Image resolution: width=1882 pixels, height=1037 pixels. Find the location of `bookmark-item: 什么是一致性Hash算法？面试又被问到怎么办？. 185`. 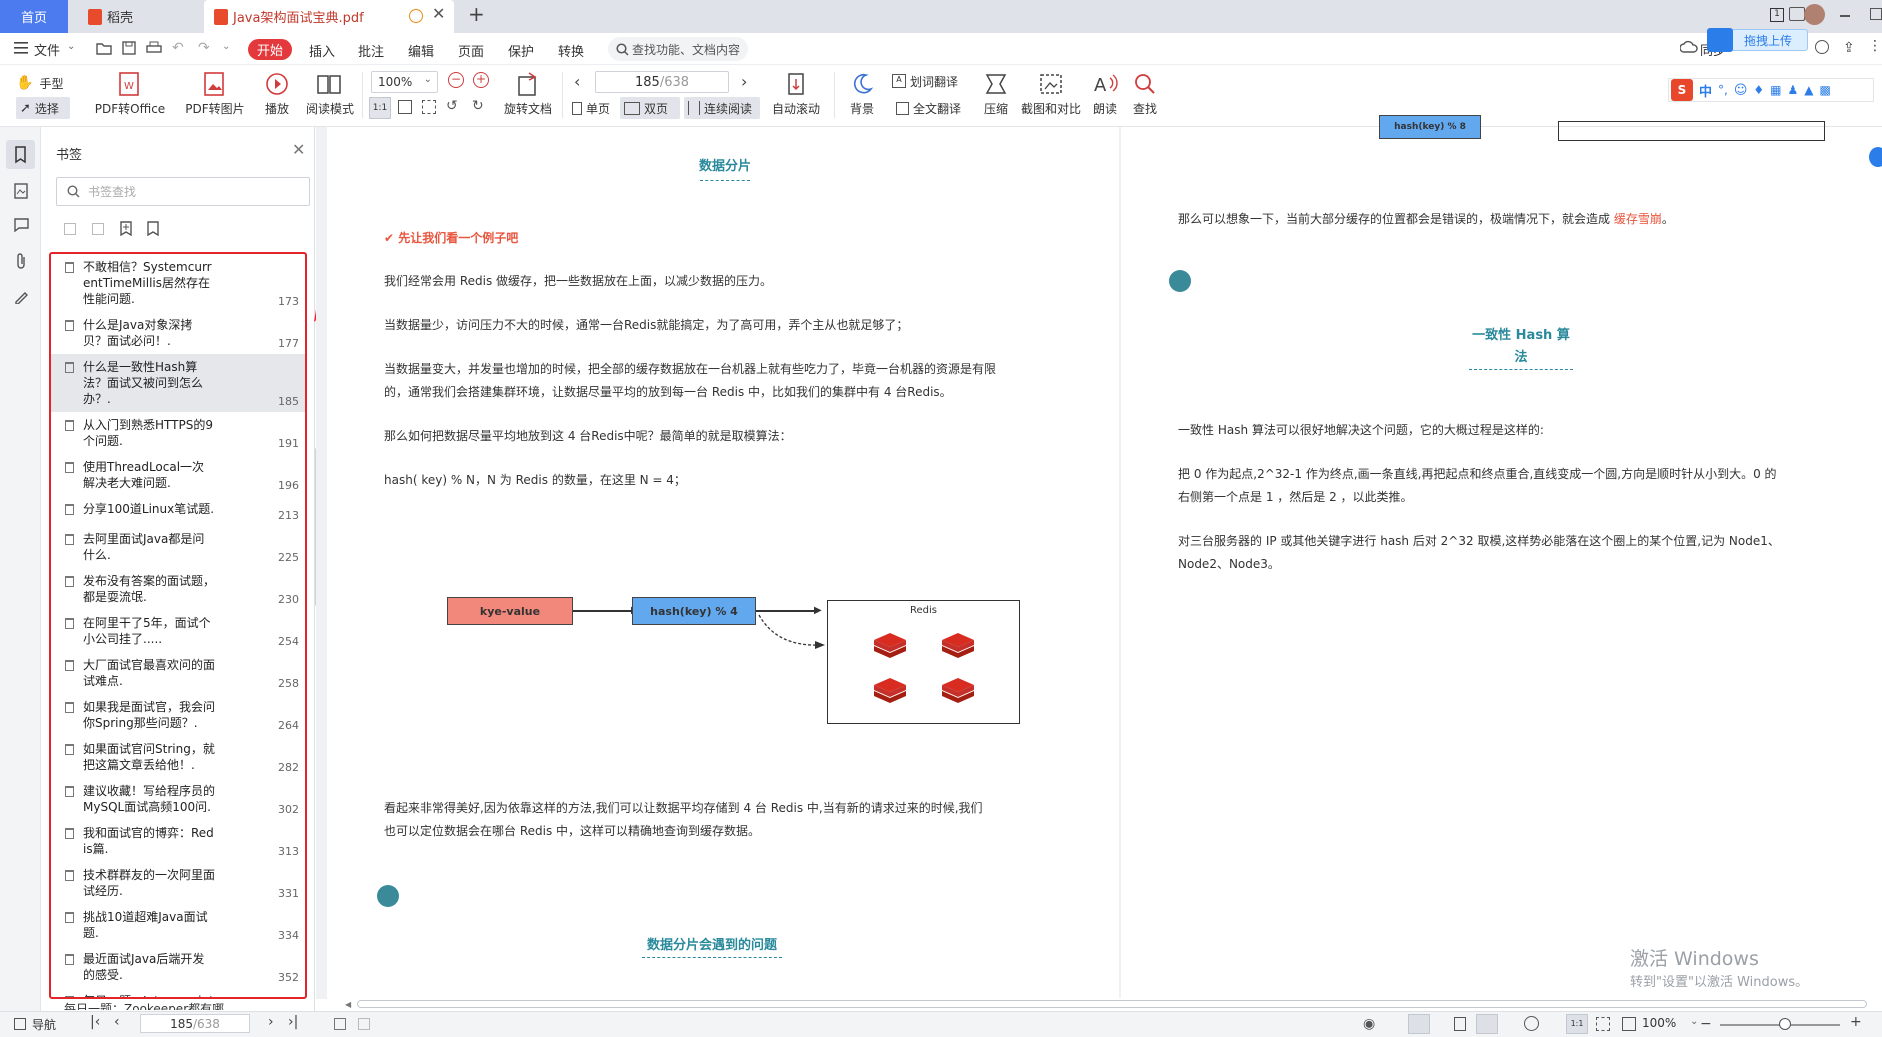

bookmark-item: 什么是一致性Hash算法？面试又被问到怎么办？. 185 is located at coordinates (178, 383).